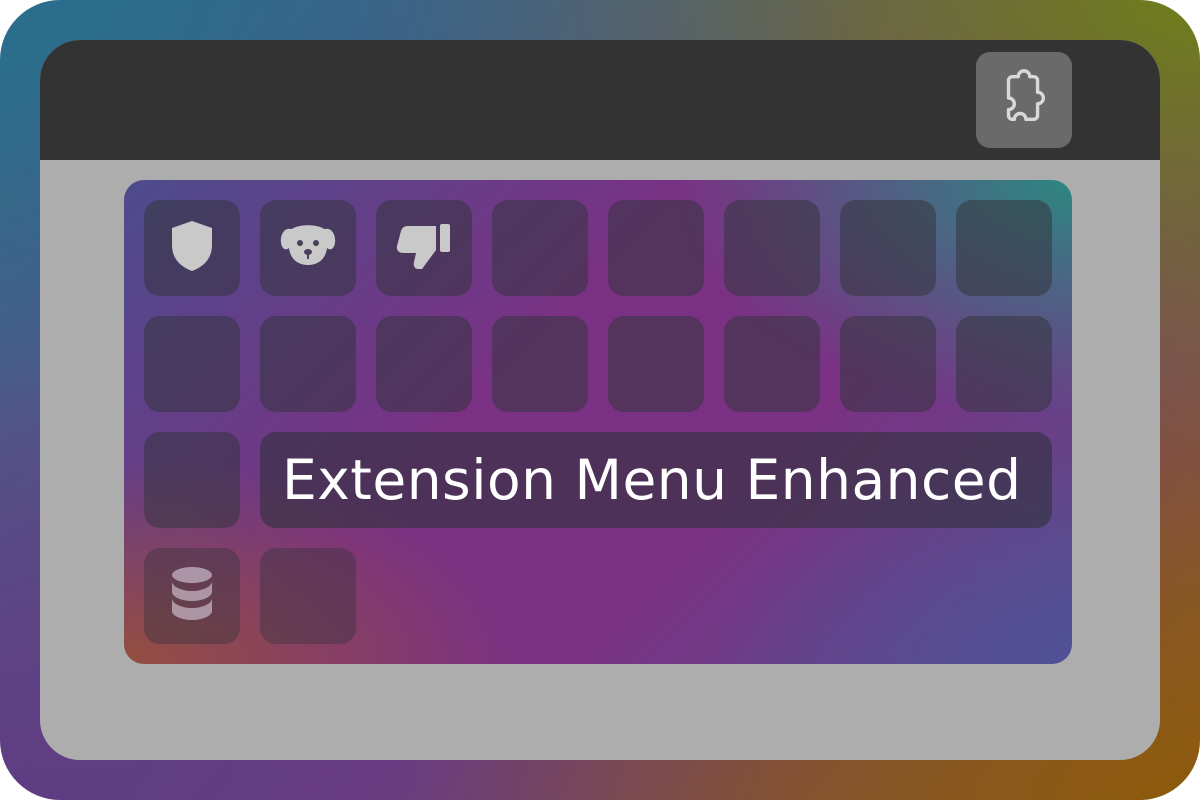 This screenshot has width=1200, height=800. I want to click on browser-toolbar, so click(600, 100).